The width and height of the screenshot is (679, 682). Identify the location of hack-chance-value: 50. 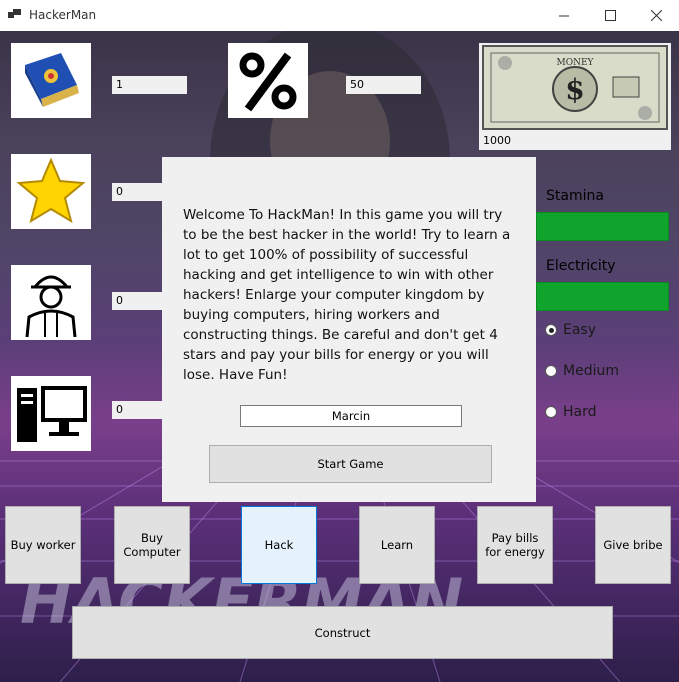
(383, 85).